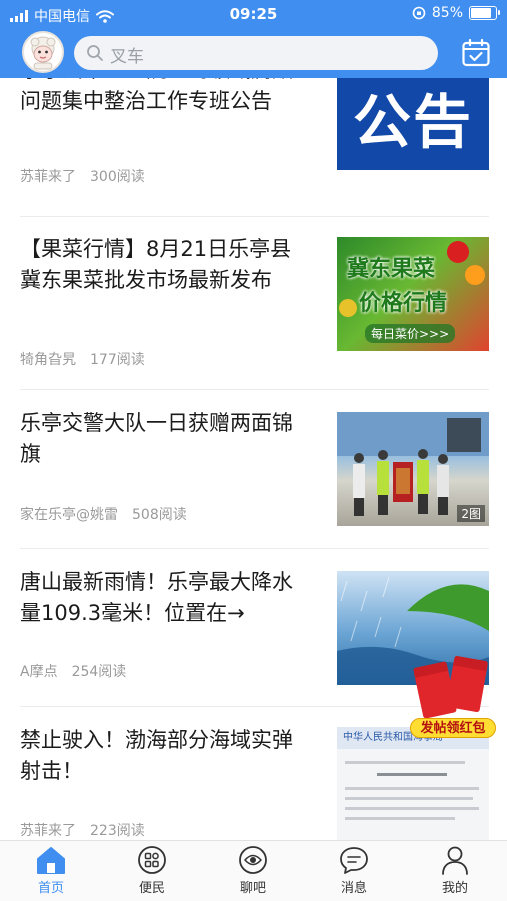 The height and width of the screenshot is (901, 507). I want to click on feed-item-author: A摩点, so click(39, 672).